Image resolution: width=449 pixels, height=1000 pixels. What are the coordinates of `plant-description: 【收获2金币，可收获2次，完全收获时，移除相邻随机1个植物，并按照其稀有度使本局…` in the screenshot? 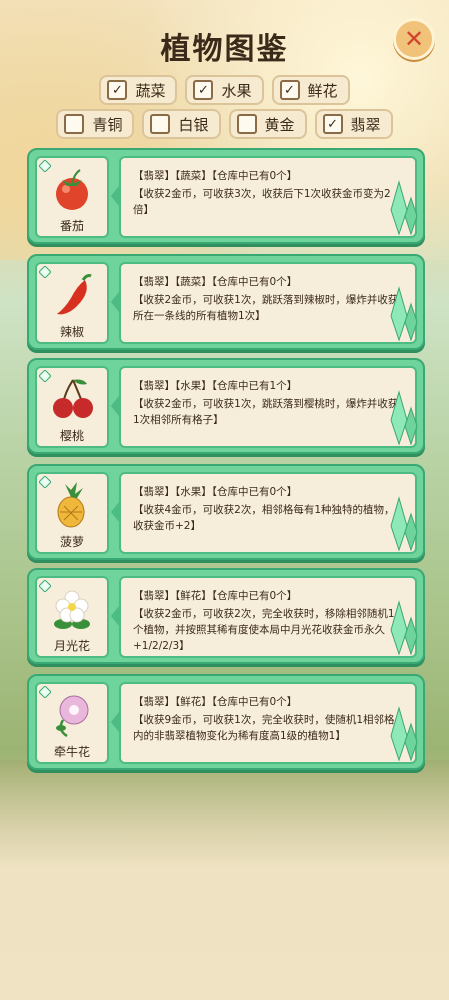 It's located at (264, 630).